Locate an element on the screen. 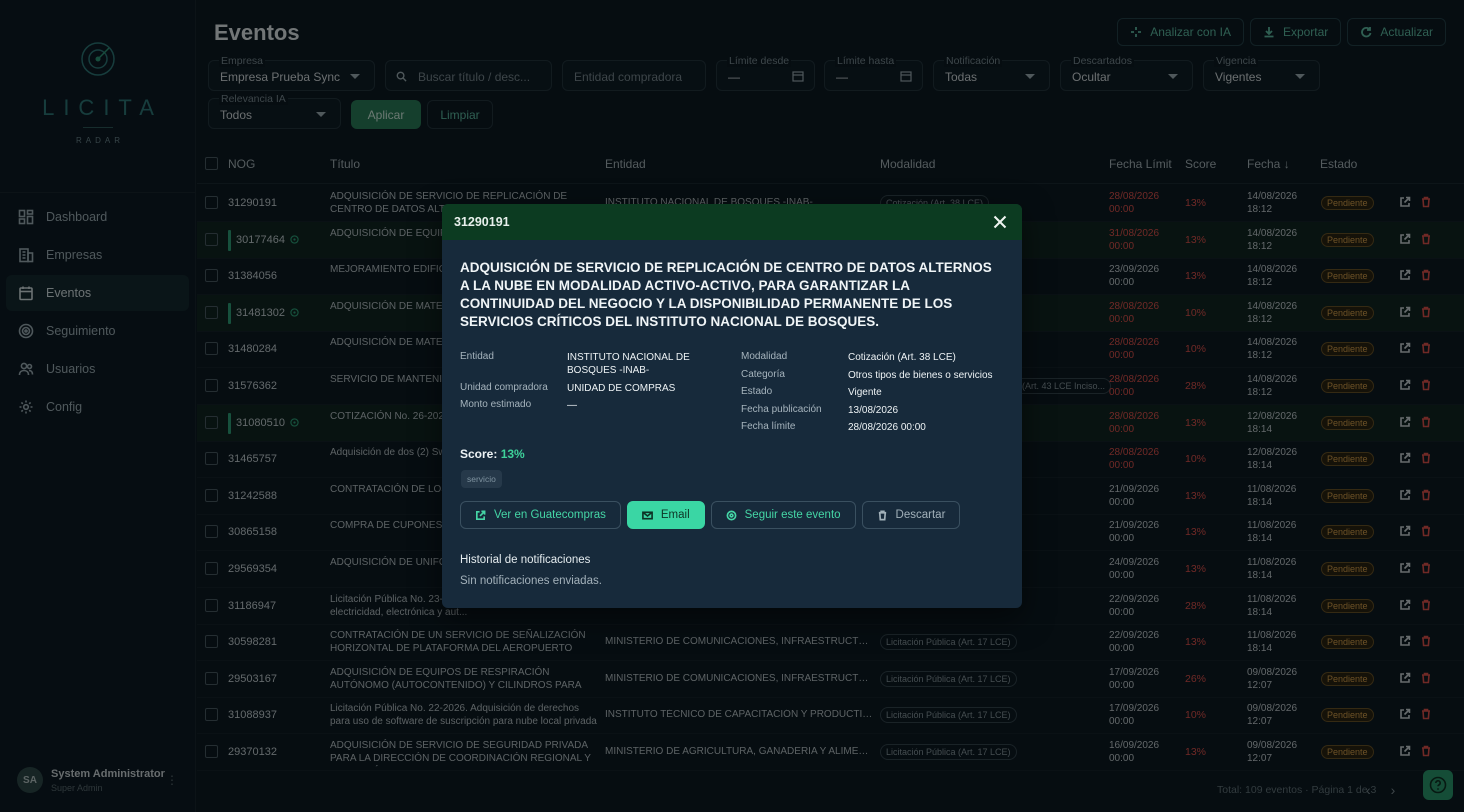 The height and width of the screenshot is (812, 1464). radar-icon is located at coordinates (731, 515).